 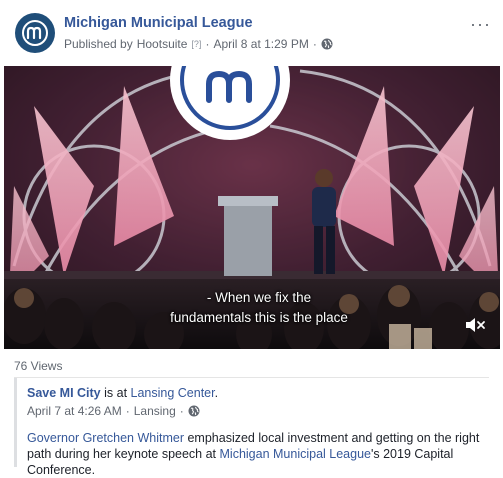 I want to click on publisher-link: Hootsuite, so click(x=162, y=44).